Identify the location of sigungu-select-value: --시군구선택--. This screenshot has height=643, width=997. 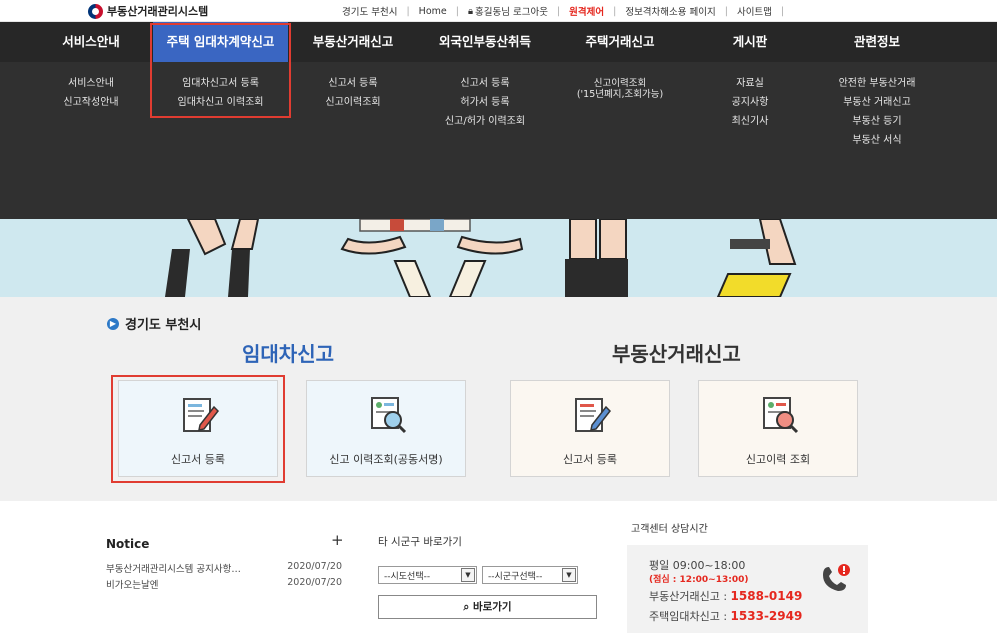
(515, 577).